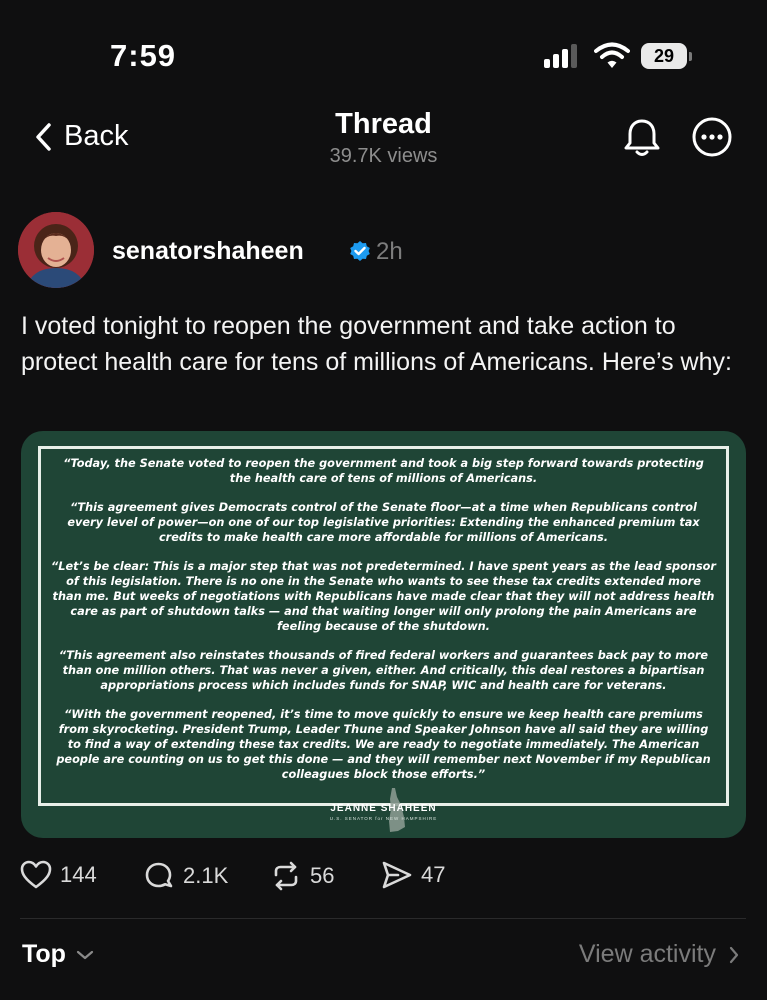  Describe the element at coordinates (380, 960) in the screenshot. I see `replies-toolbar: Top View activity` at that location.